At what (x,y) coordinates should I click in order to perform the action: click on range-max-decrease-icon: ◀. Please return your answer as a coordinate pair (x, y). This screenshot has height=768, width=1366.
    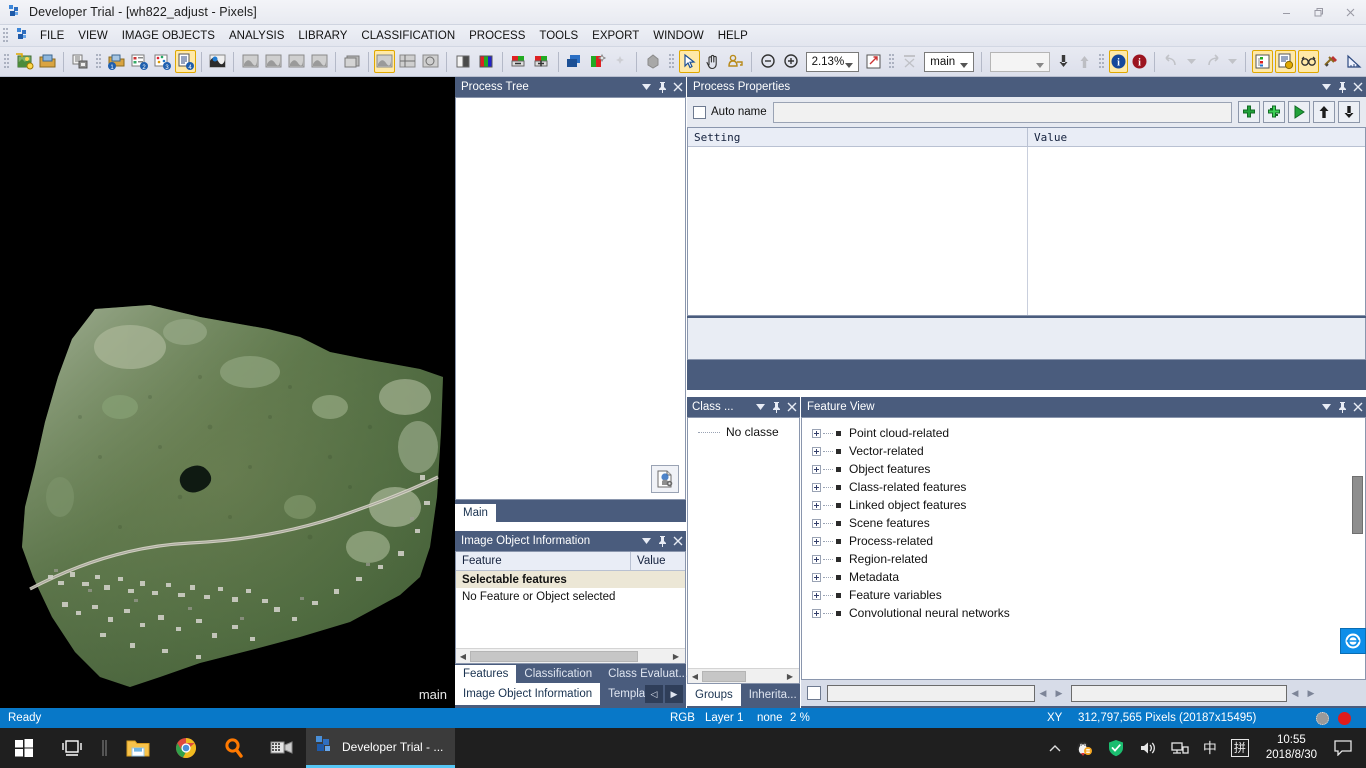
    Looking at the image, I should click on (1295, 693).